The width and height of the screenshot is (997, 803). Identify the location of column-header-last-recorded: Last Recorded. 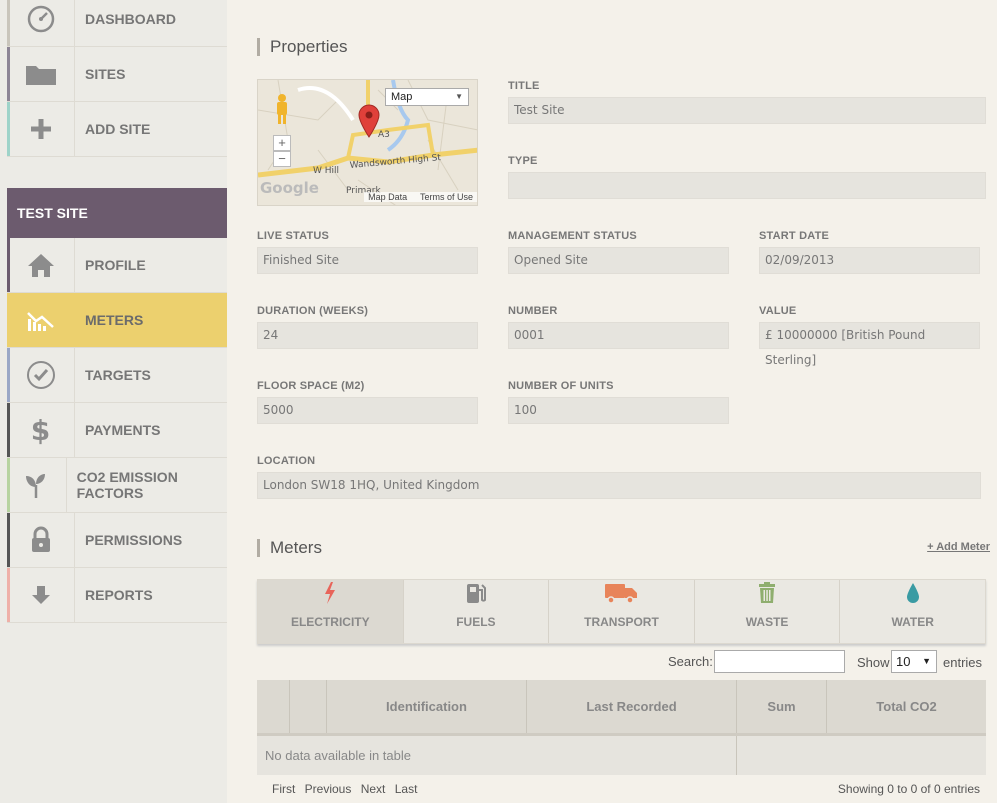
(632, 706).